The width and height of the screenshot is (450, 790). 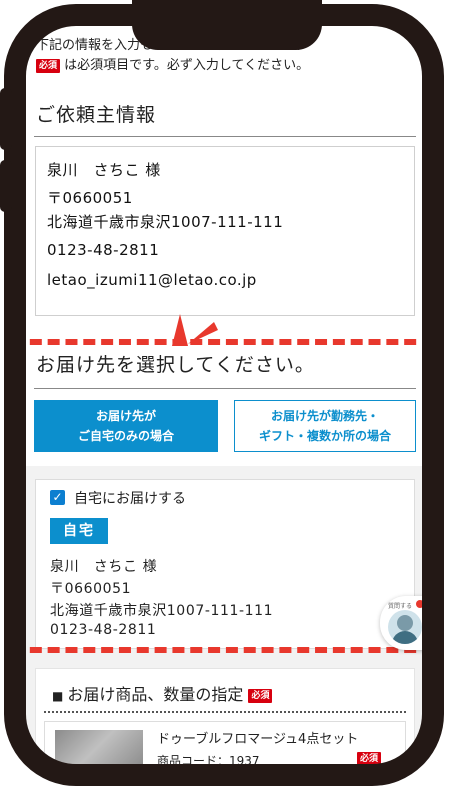 What do you see at coordinates (405, 627) in the screenshot?
I see `operator-avatar-icon` at bounding box center [405, 627].